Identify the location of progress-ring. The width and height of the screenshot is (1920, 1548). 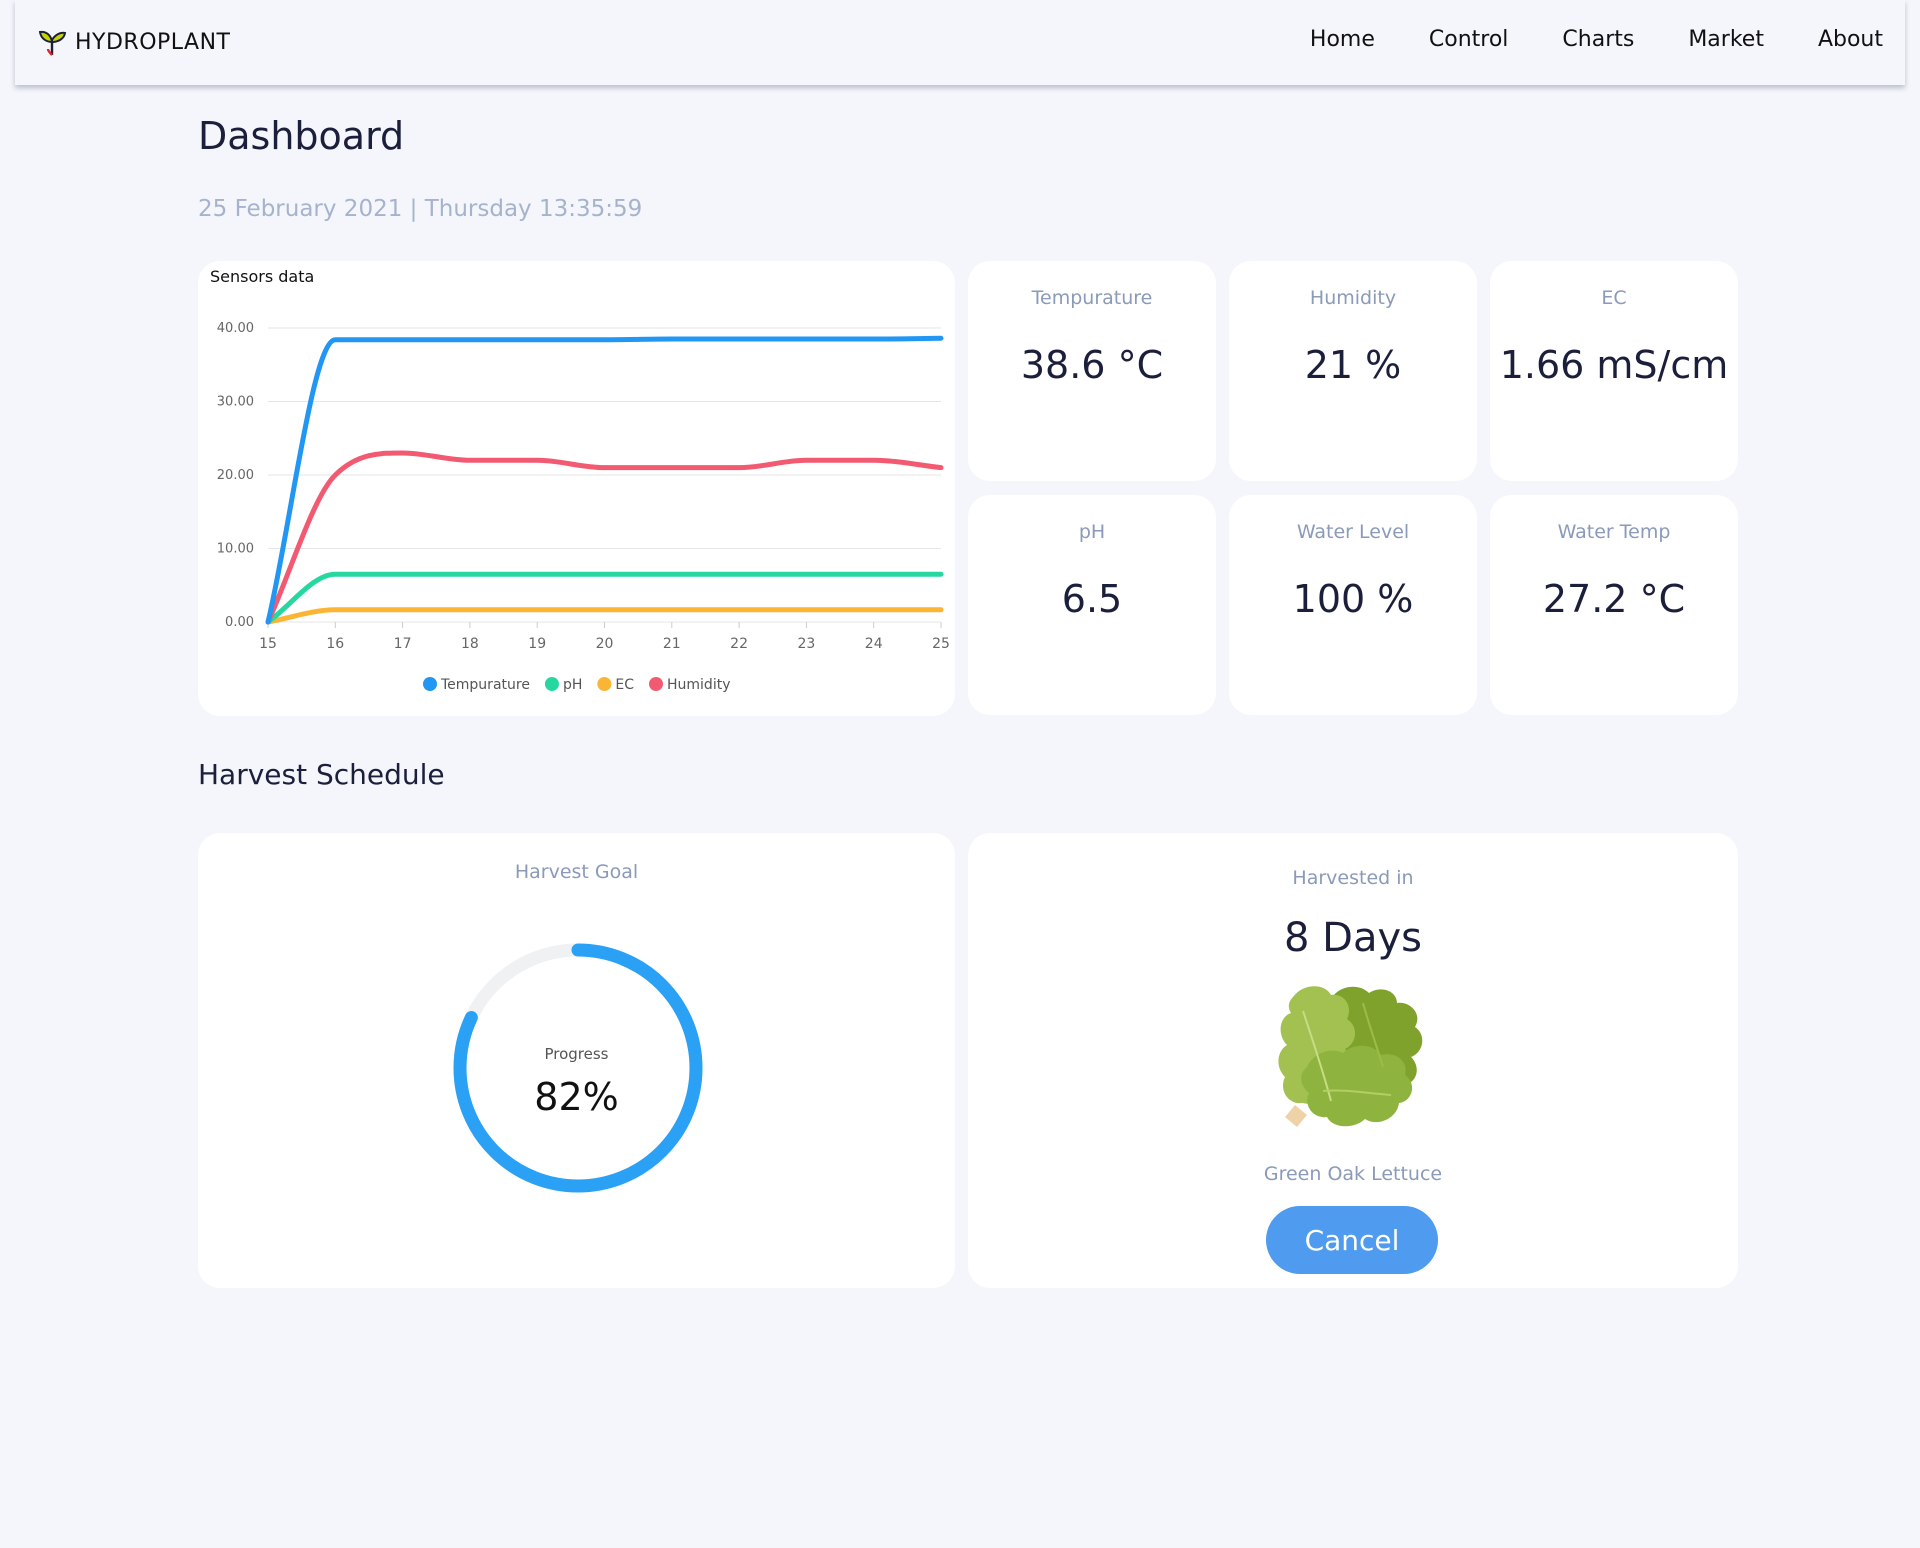
(578, 1068).